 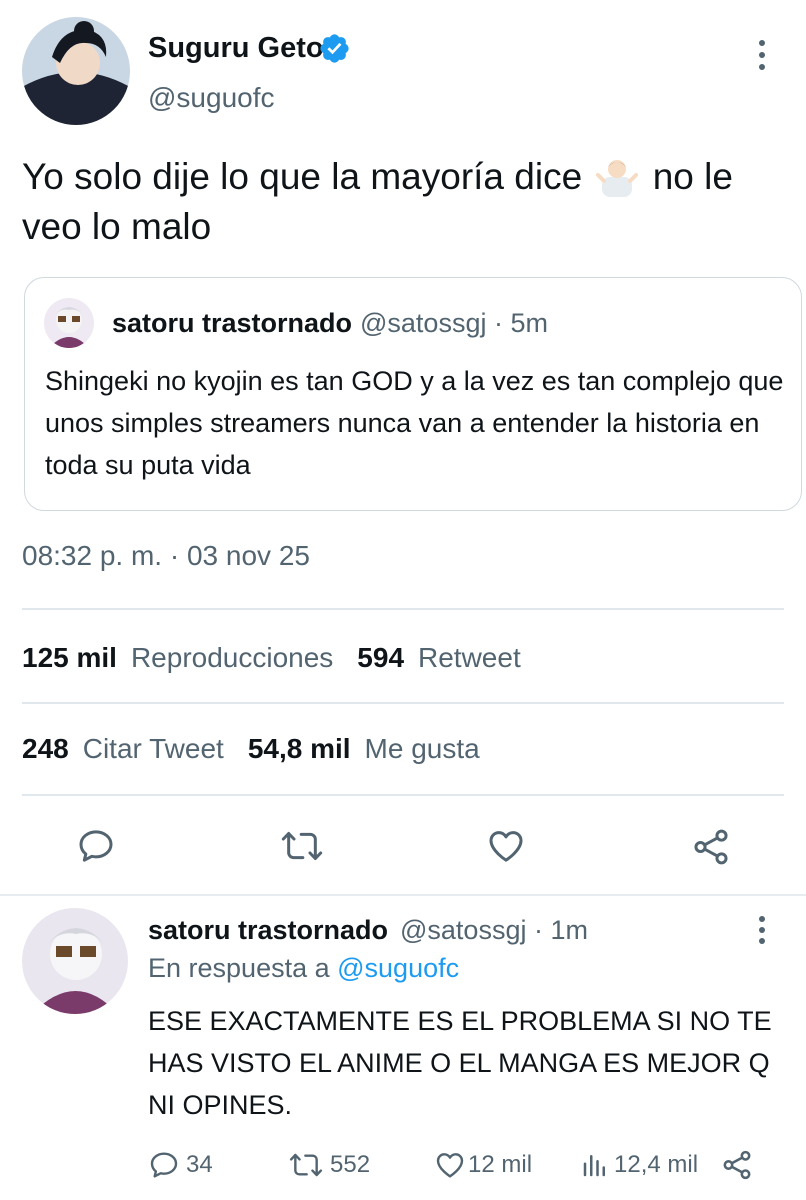 What do you see at coordinates (232, 323) in the screenshot?
I see `quoted-display-name: satoru trastornado` at bounding box center [232, 323].